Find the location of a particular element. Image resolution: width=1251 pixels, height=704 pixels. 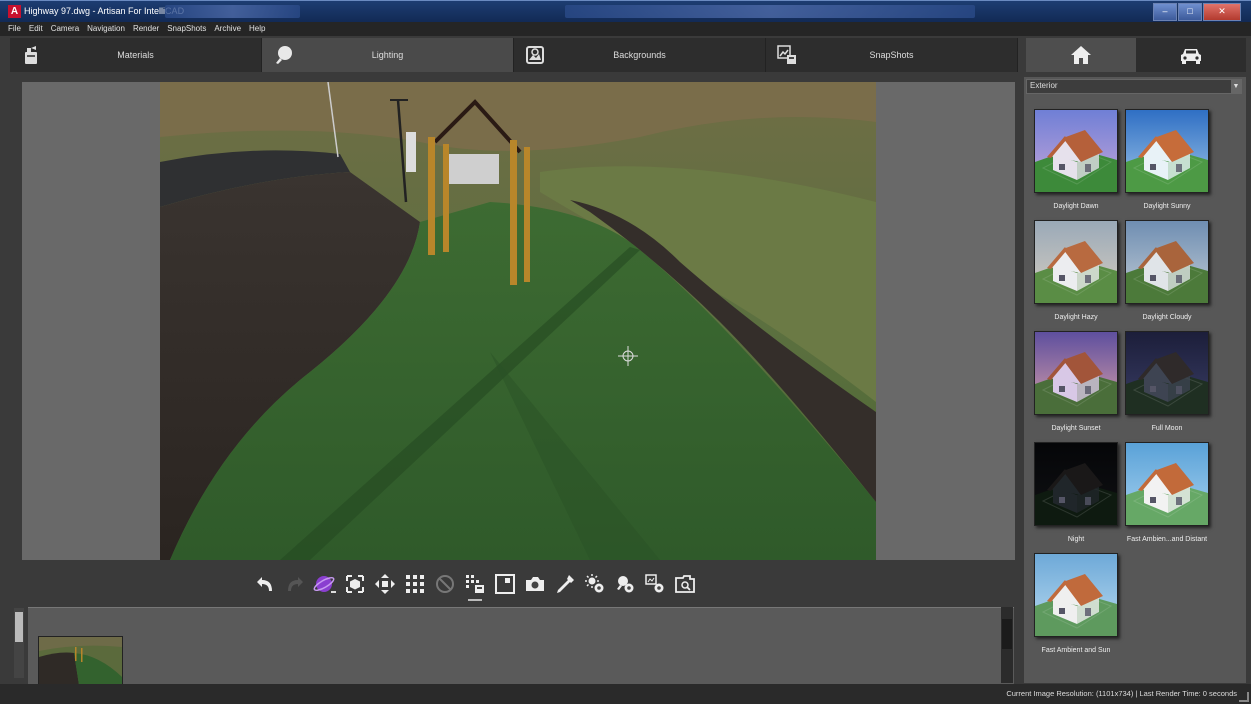

menu-navigation: Navigation is located at coordinates (106, 29).